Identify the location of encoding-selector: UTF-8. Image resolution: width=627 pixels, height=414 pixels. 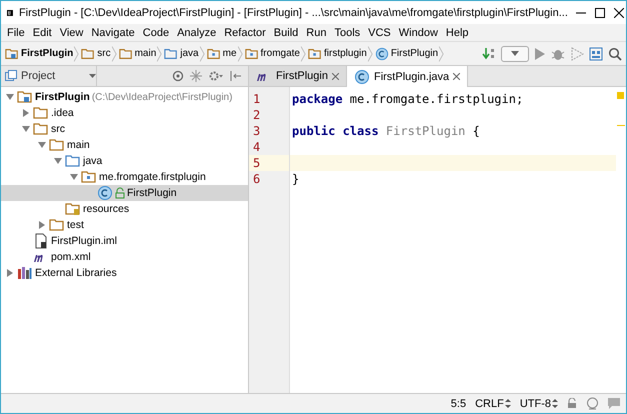
(539, 404).